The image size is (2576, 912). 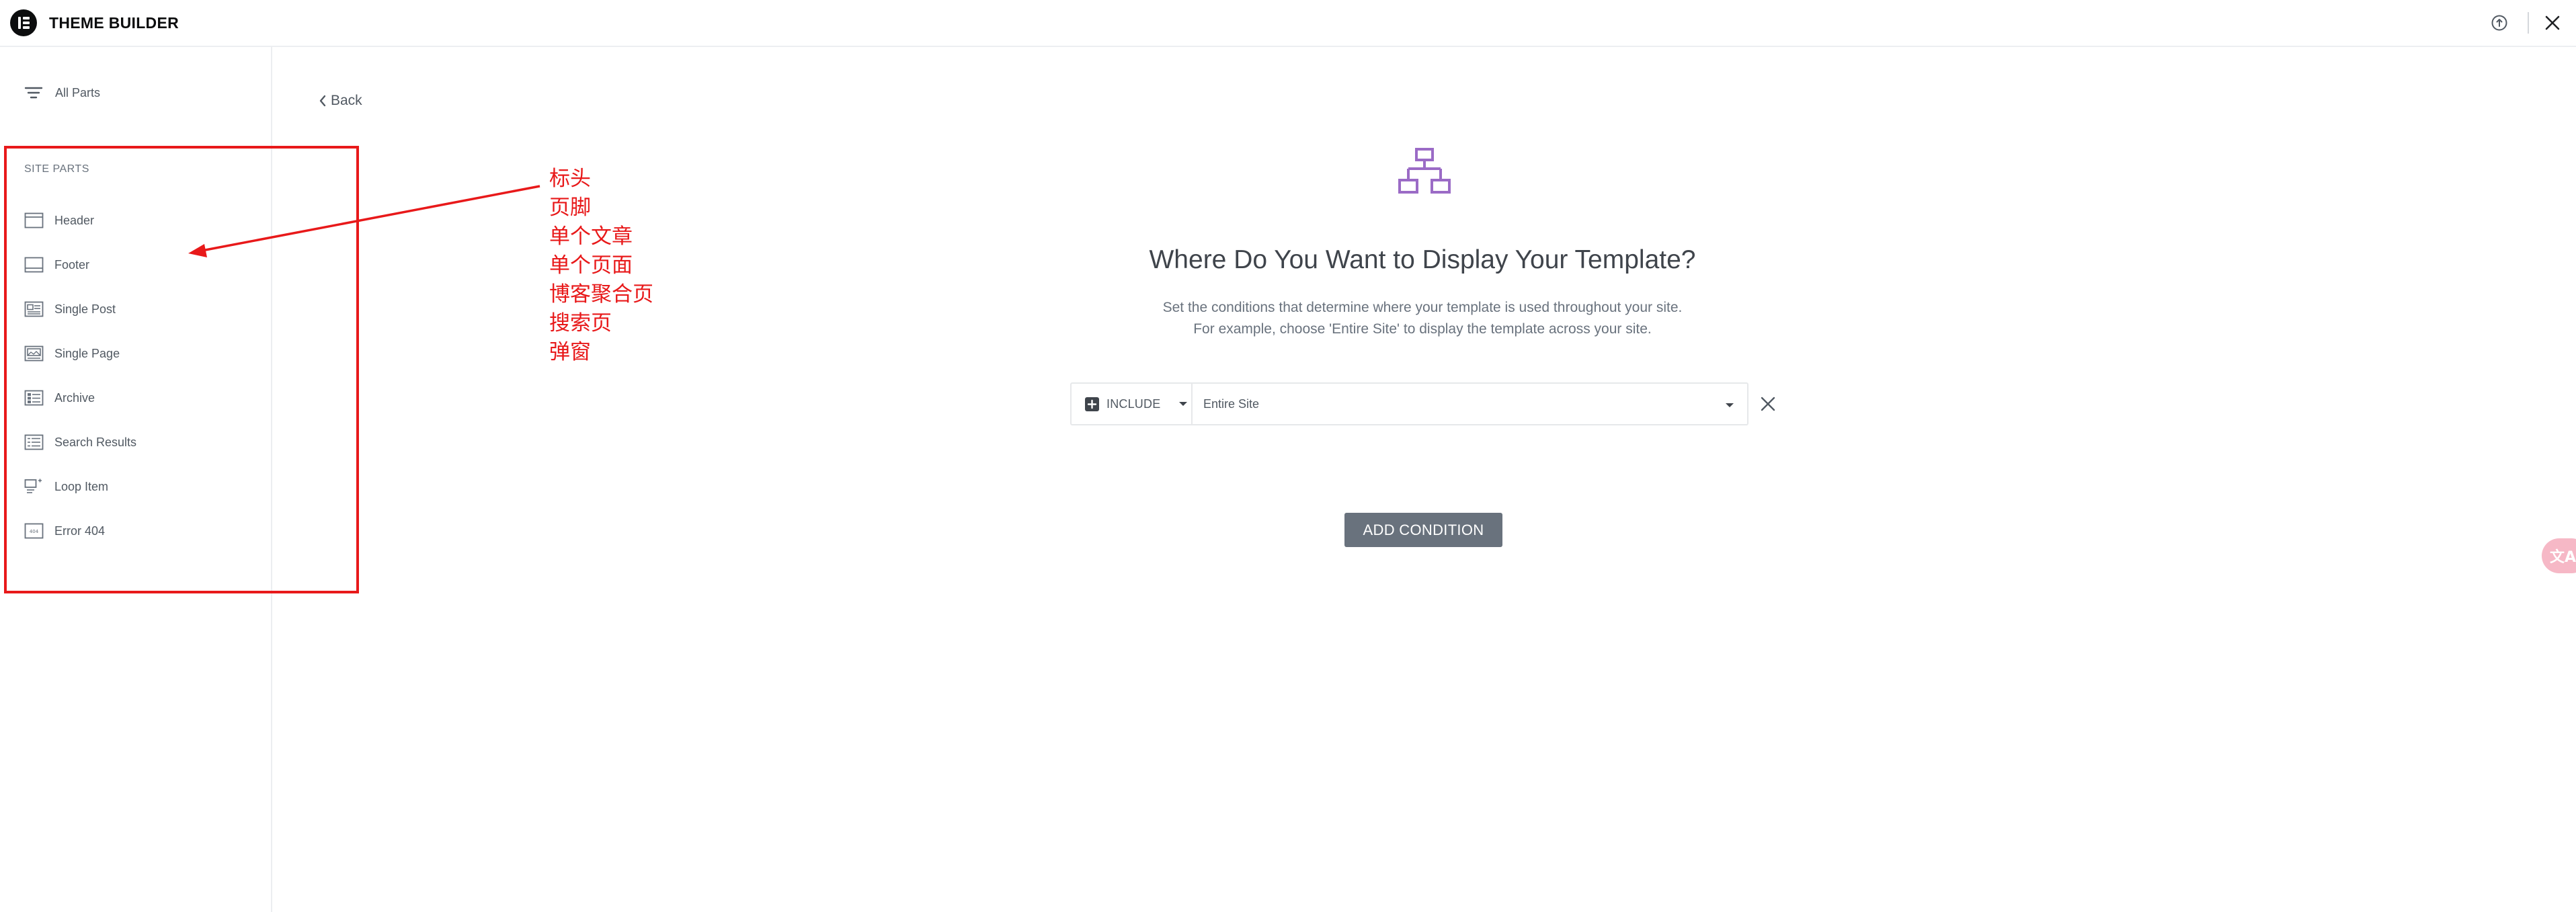 What do you see at coordinates (74, 398) in the screenshot?
I see `site-part-label: Archive` at bounding box center [74, 398].